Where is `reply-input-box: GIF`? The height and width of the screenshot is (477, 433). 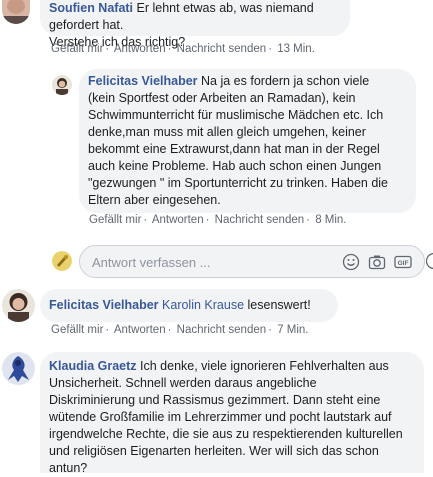
reply-input-box: GIF is located at coordinates (252, 261).